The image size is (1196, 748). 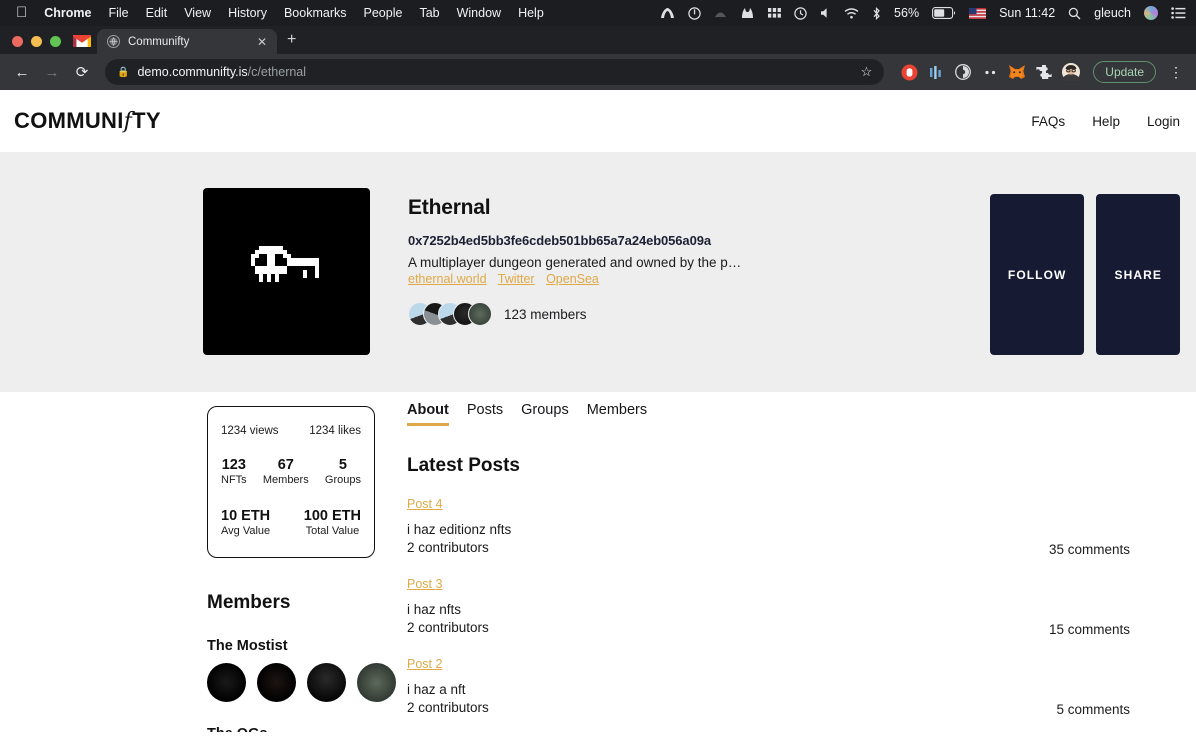 I want to click on maximize-window-button, so click(x=55, y=41).